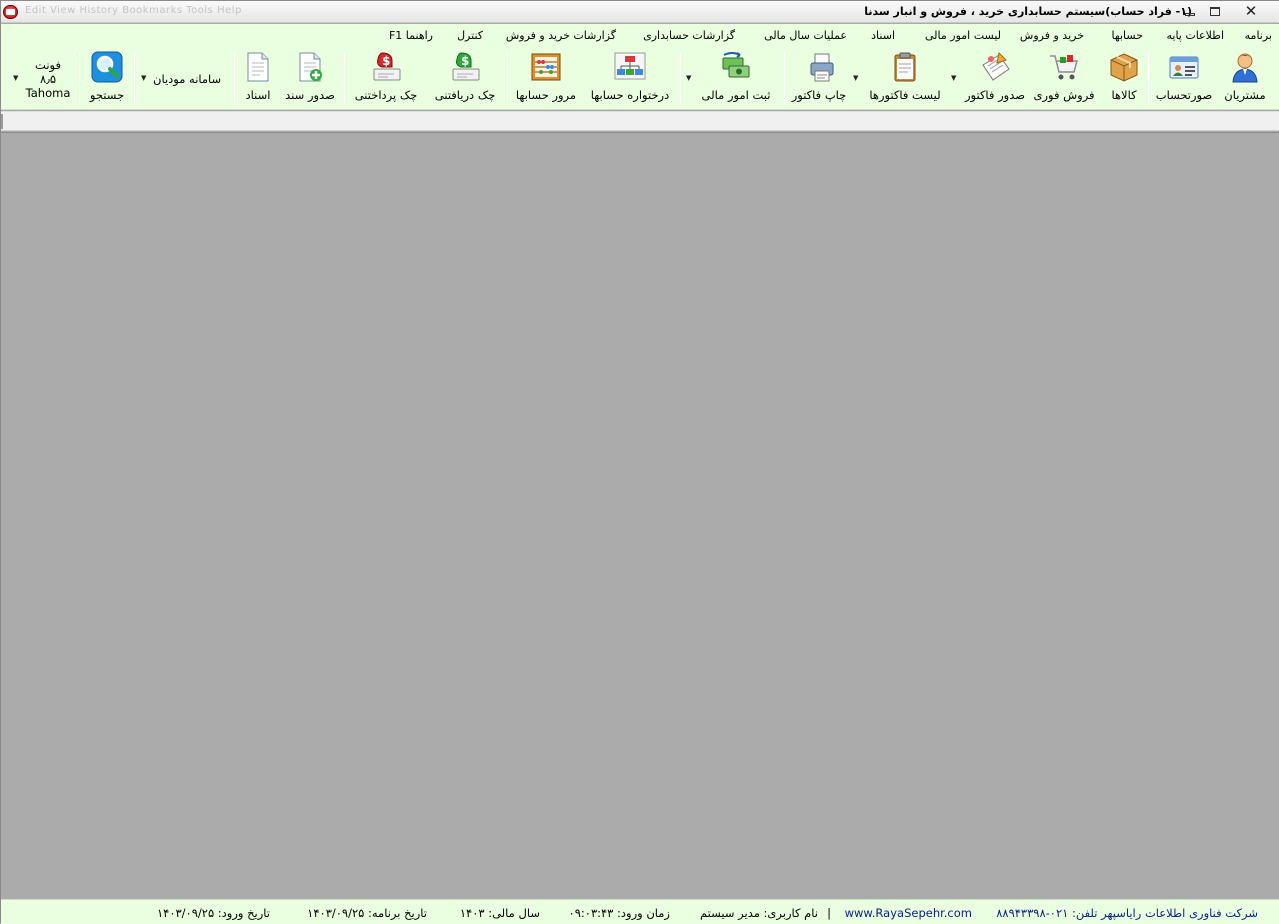 This screenshot has width=1279, height=924. I want to click on minimize-icon, so click(1190, 11).